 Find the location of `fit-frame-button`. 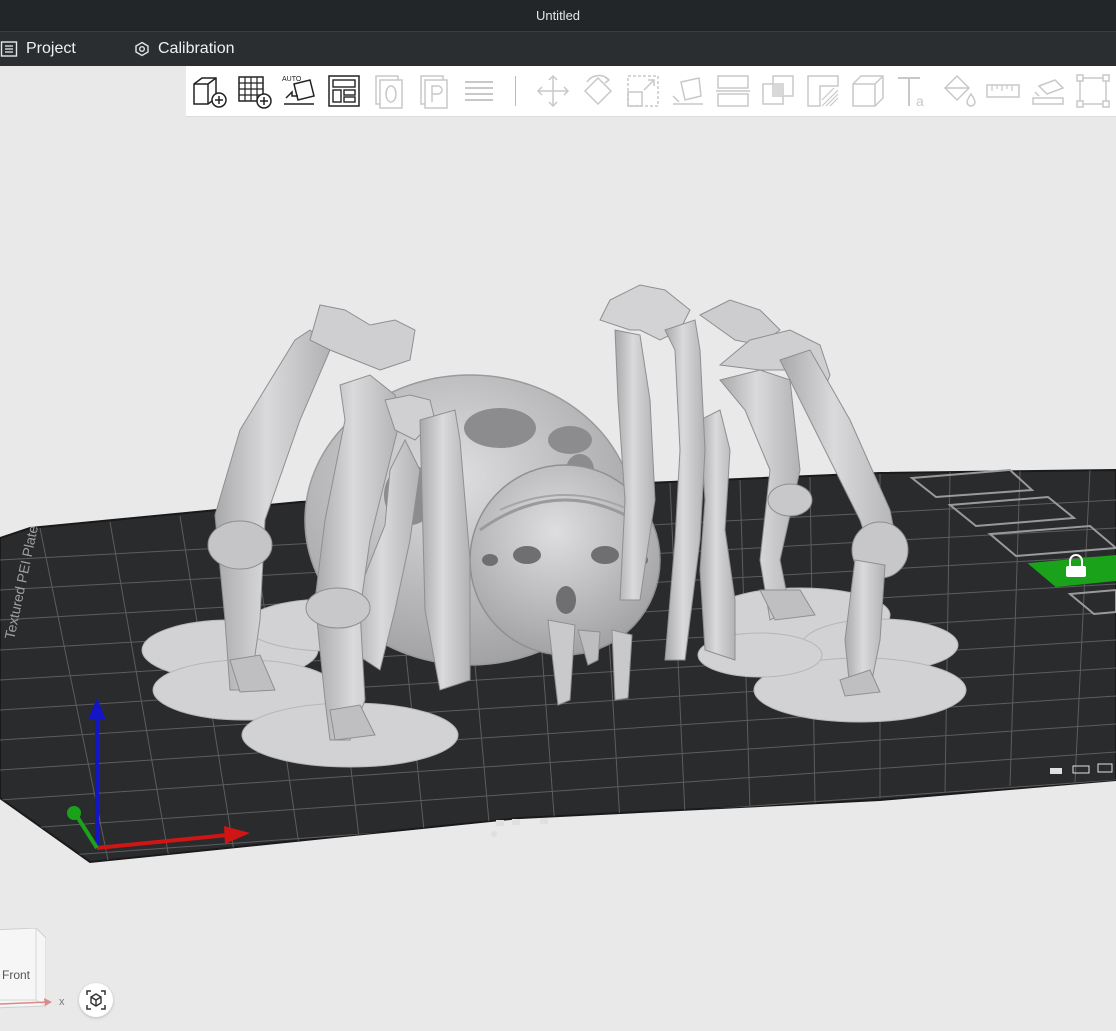

fit-frame-button is located at coordinates (1093, 91).